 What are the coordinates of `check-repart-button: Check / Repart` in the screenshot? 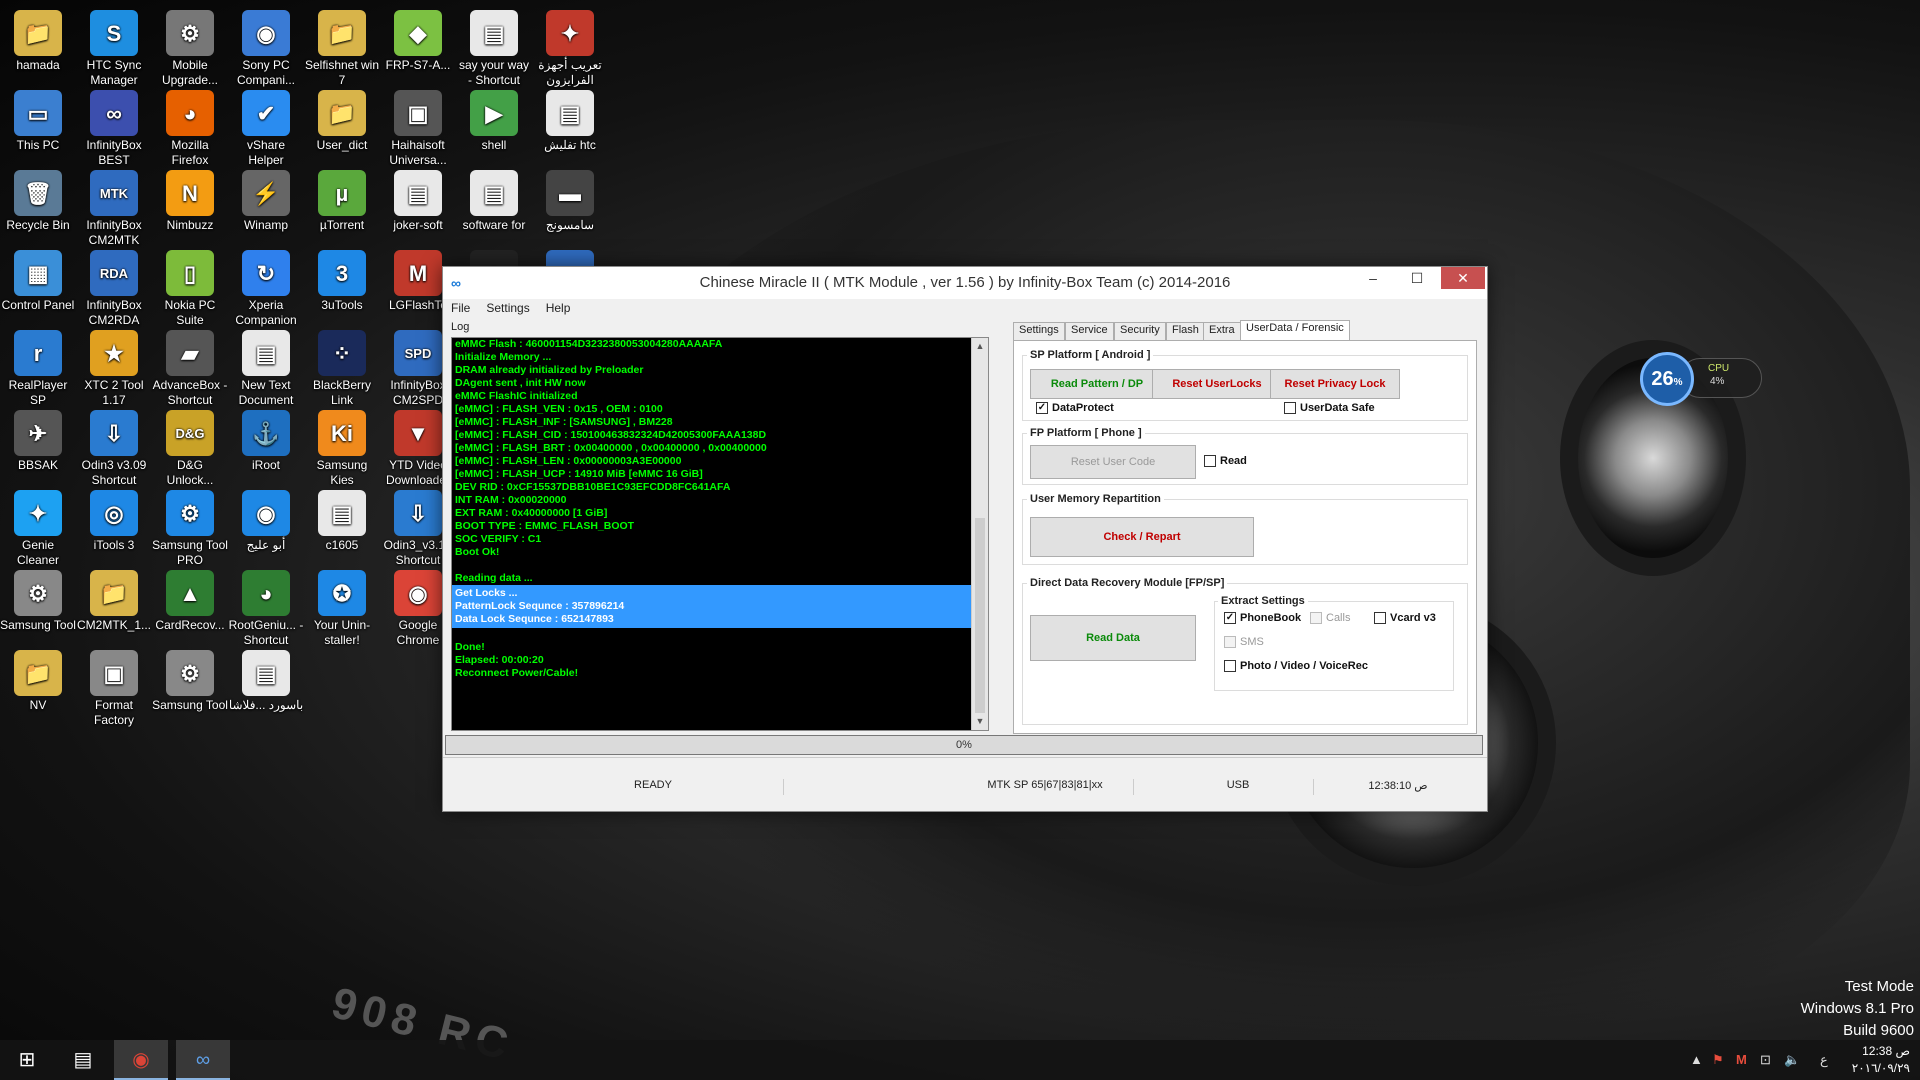 It's located at (1142, 537).